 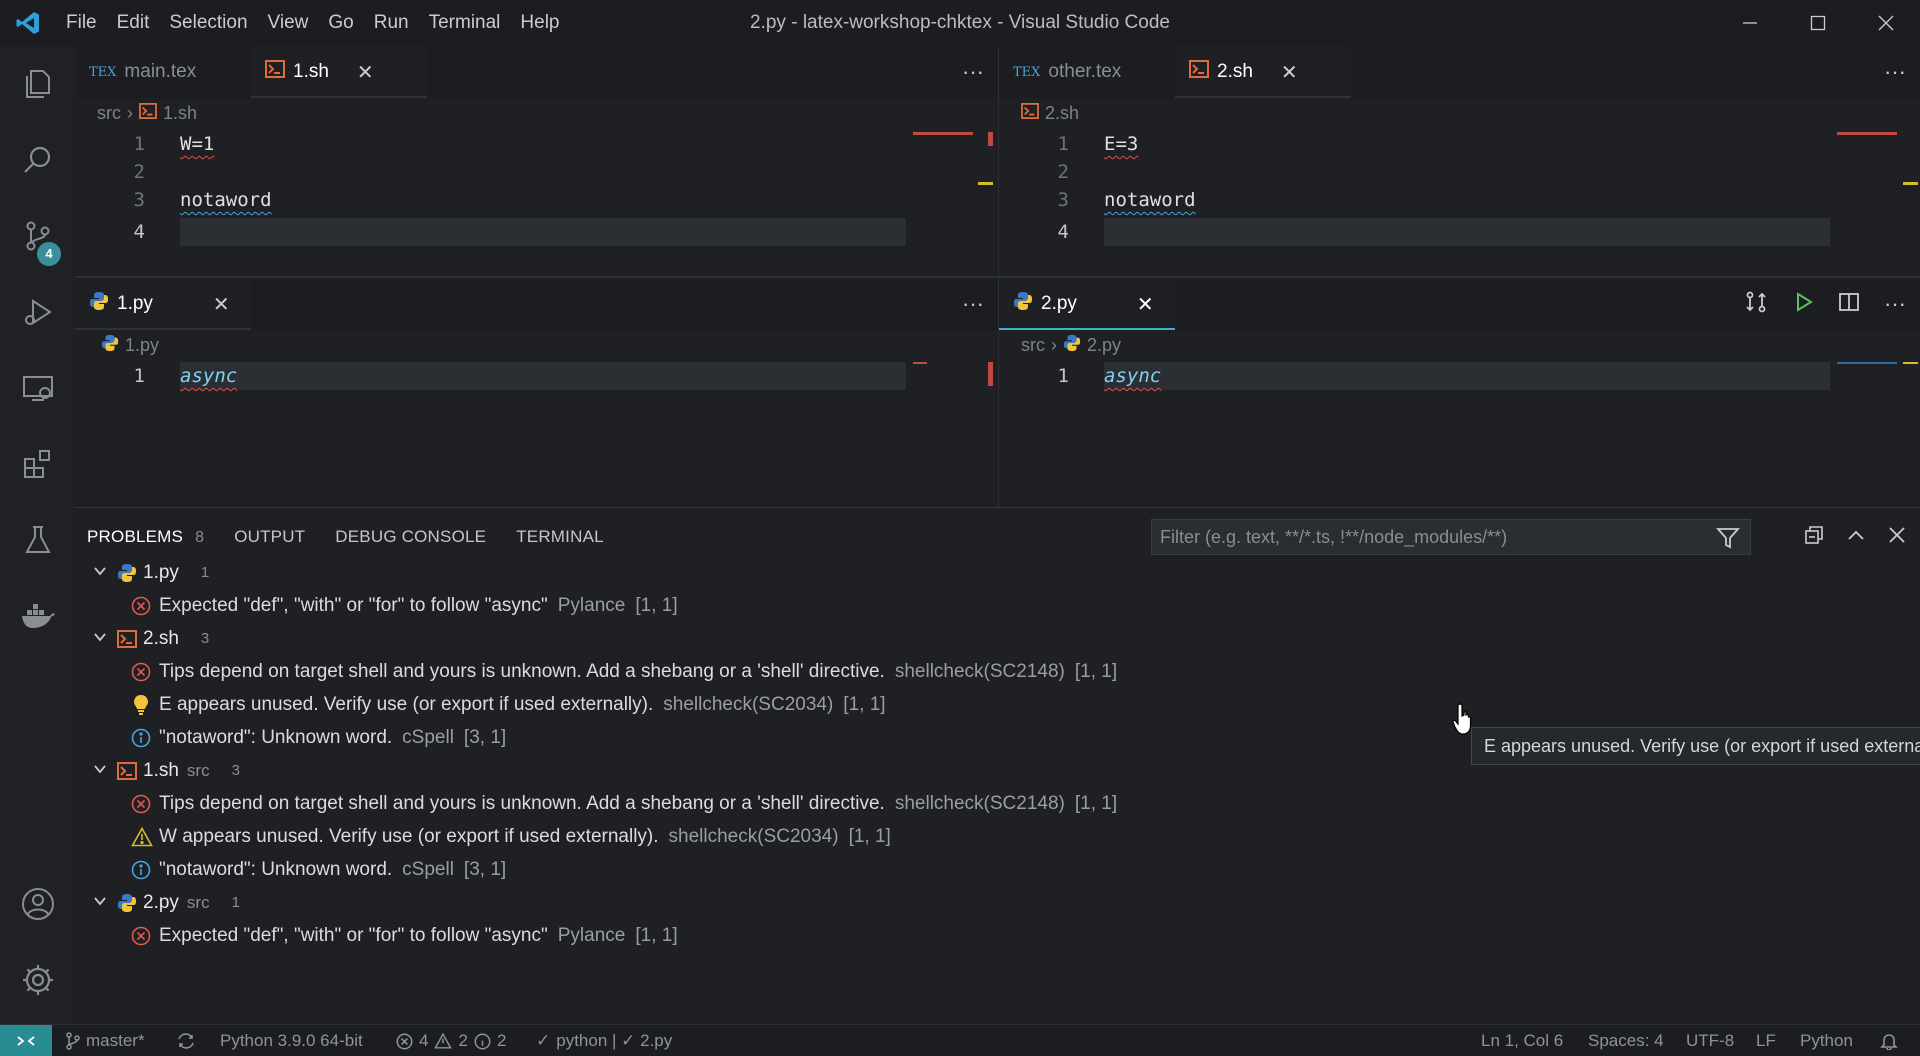 I want to click on branch-name: master*, so click(x=115, y=1040).